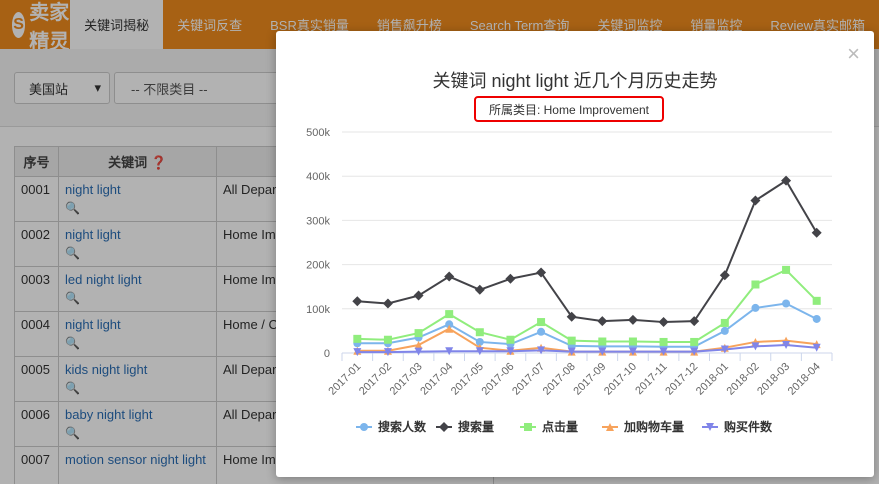 The image size is (879, 484). What do you see at coordinates (375, 379) in the screenshot?
I see `x-tick-label: 2017-02` at bounding box center [375, 379].